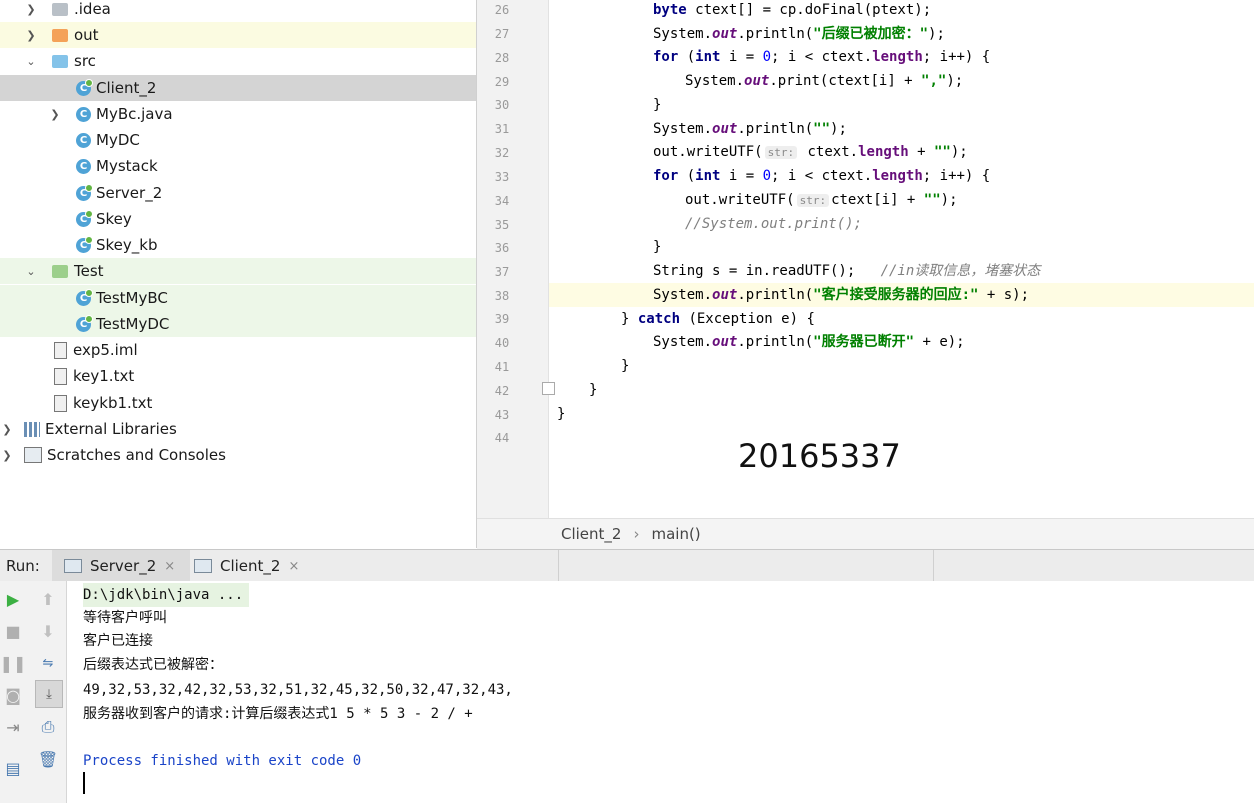 Image resolution: width=1254 pixels, height=803 pixels. I want to click on line-number: 41, so click(502, 367).